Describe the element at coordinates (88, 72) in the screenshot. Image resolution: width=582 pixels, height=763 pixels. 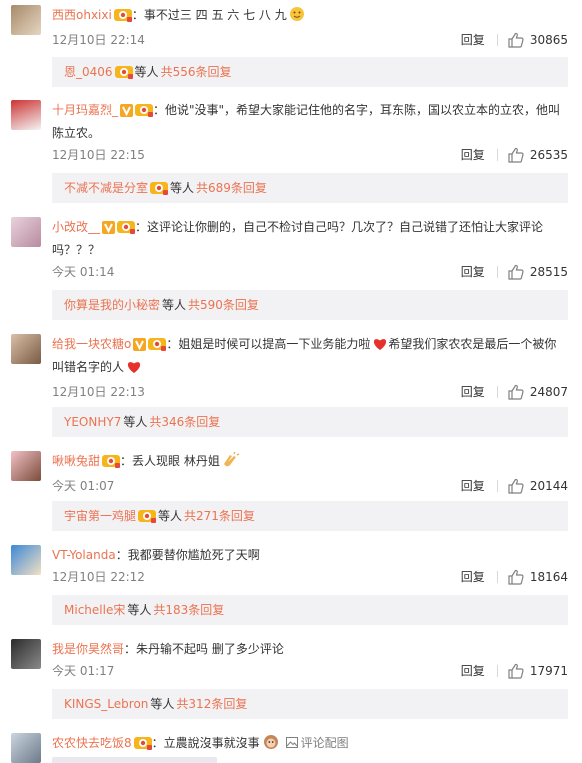
I see `reply-username: 恩_0406` at that location.